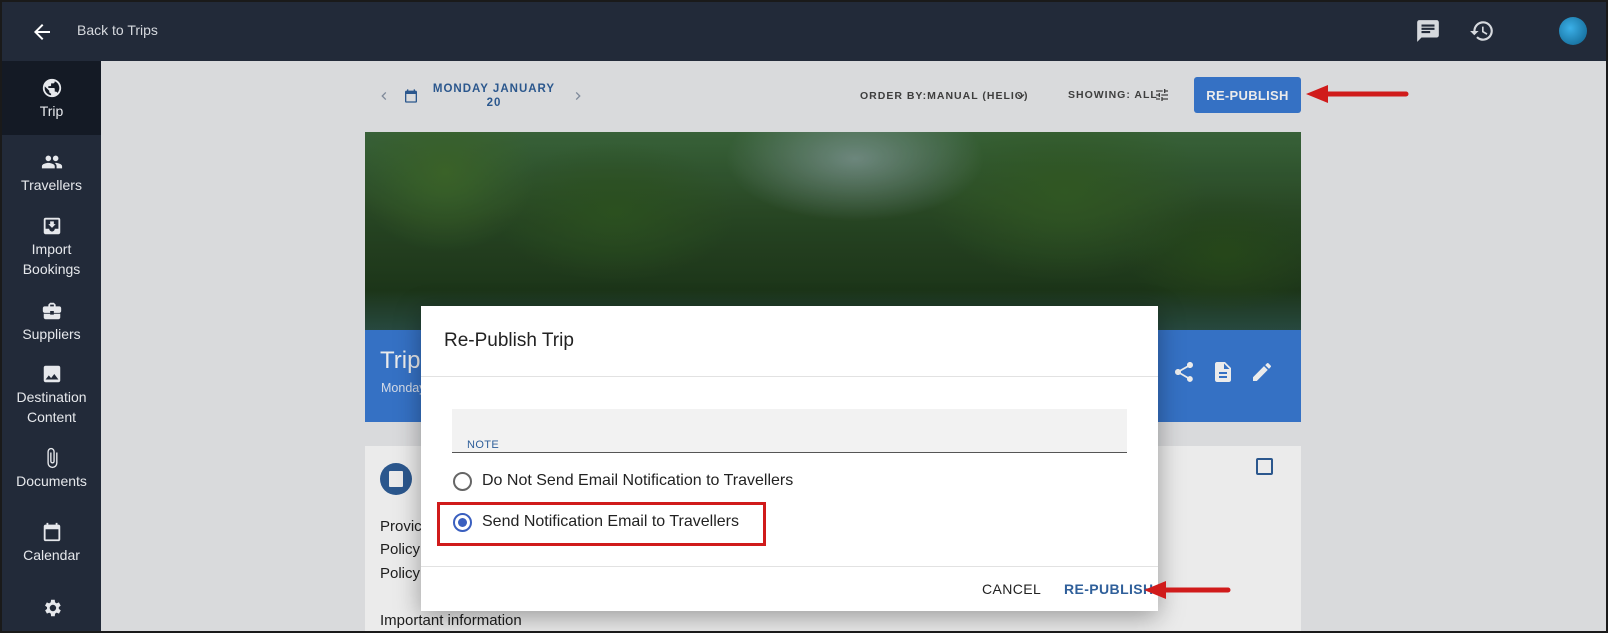 The width and height of the screenshot is (1608, 633). Describe the element at coordinates (1482, 31) in the screenshot. I see `history-icon` at that location.